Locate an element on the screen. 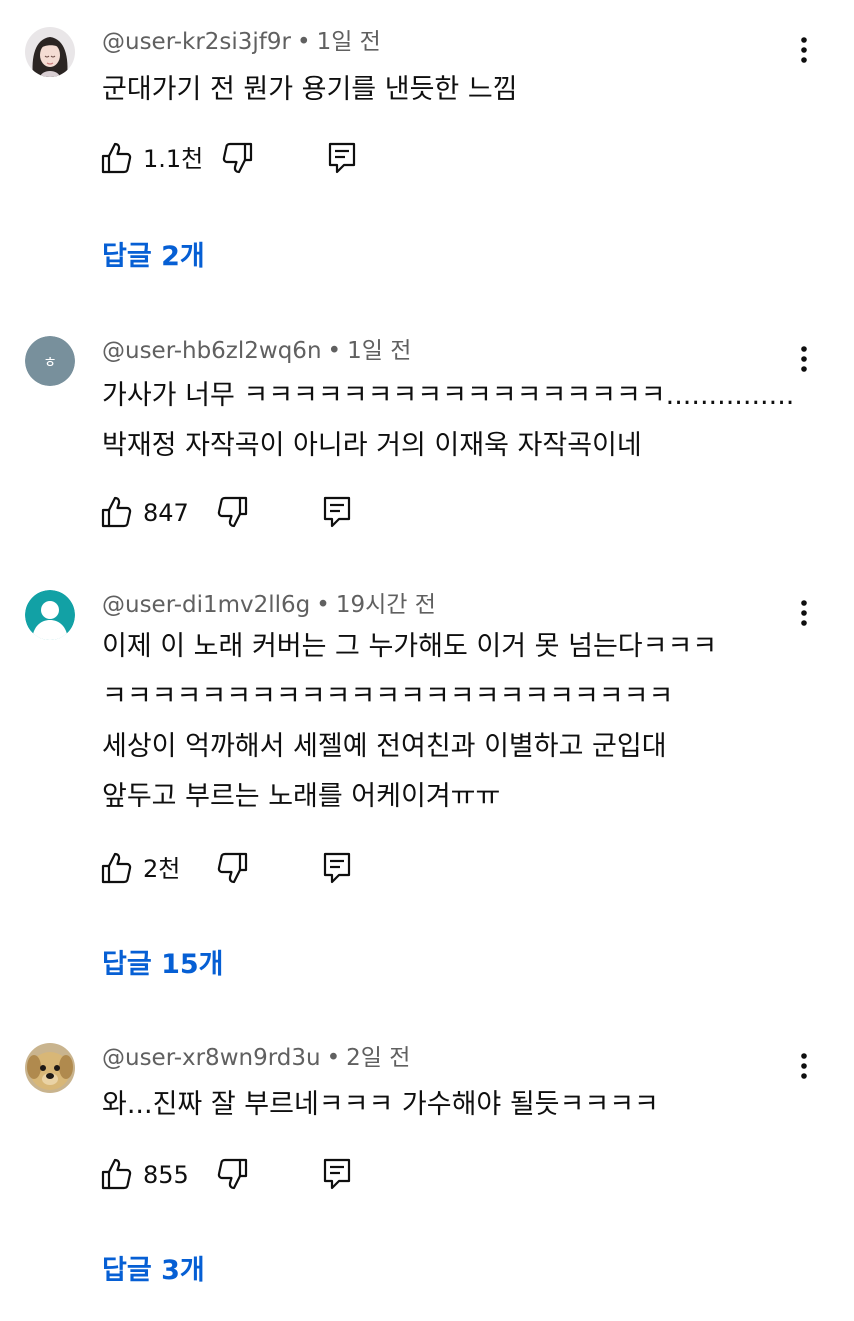 This screenshot has height=1321, width=854. like-count: 2천 is located at coordinates (162, 869).